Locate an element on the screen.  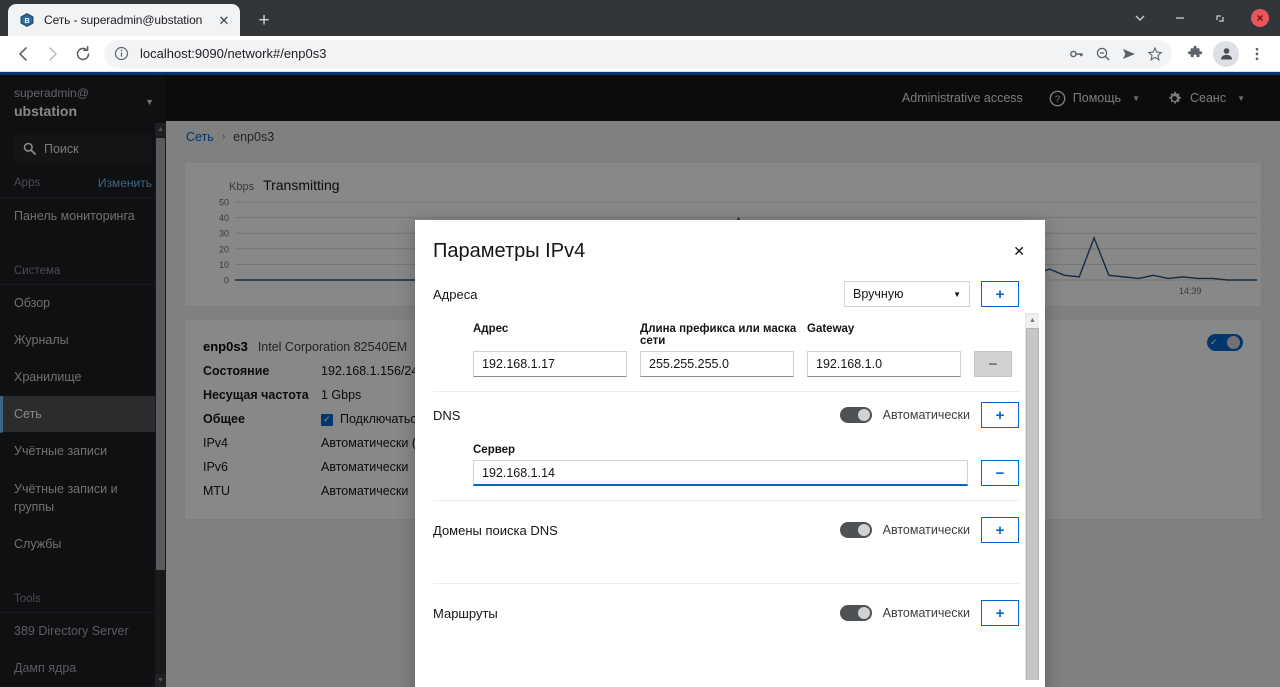
sidebar-item-kernel-dump: Дамп ядра is located at coordinates (83, 668).